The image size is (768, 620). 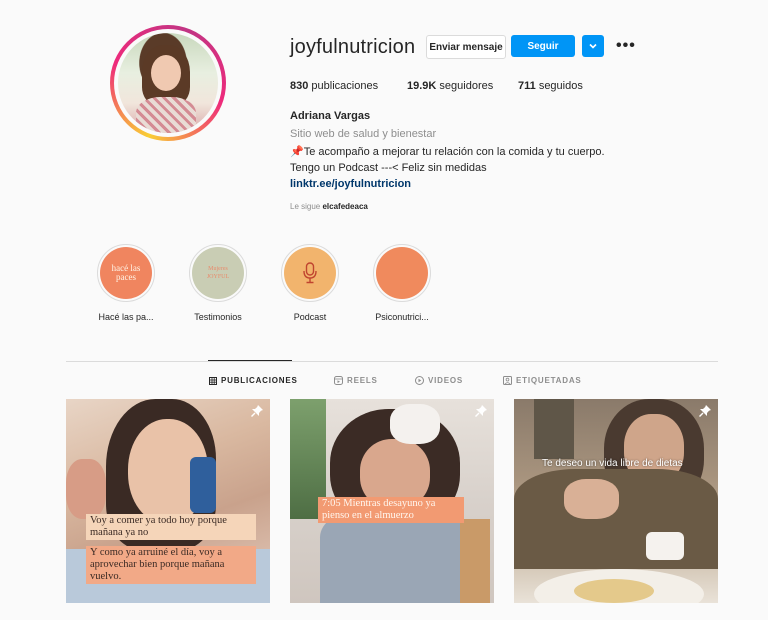 I want to click on chevron-down-icon, so click(x=593, y=46).